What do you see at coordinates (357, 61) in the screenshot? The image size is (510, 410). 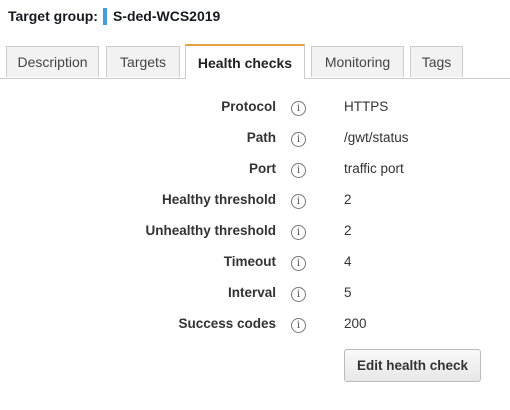 I see `tab-monitoring: Monitoring` at bounding box center [357, 61].